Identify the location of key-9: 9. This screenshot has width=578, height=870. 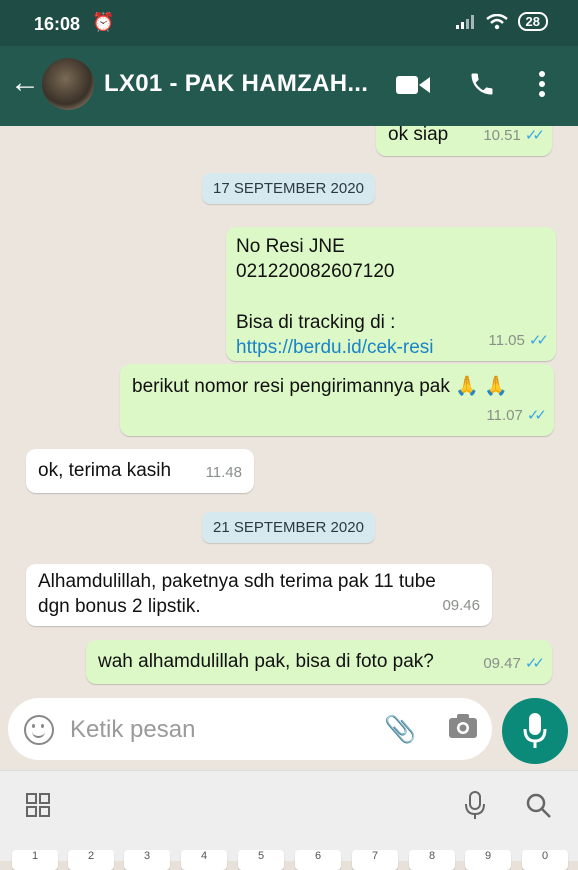
(488, 860).